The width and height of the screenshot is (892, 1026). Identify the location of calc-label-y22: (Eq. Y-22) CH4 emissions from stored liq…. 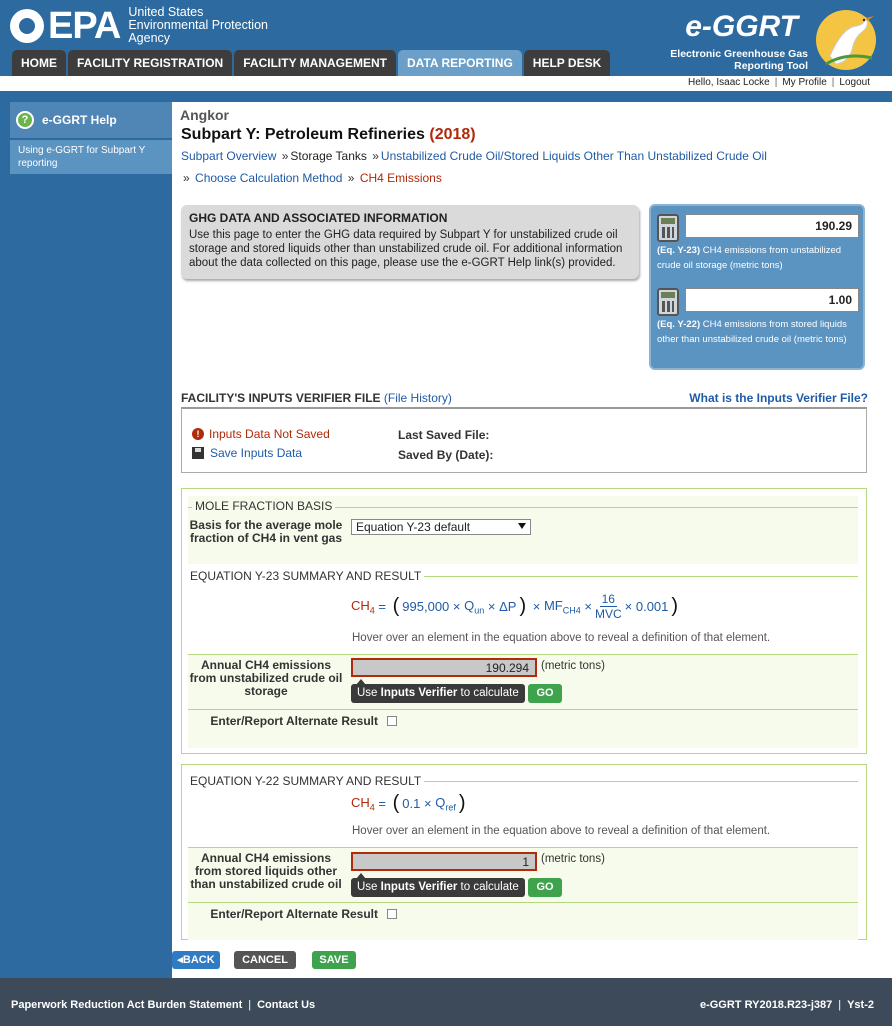
(752, 332).